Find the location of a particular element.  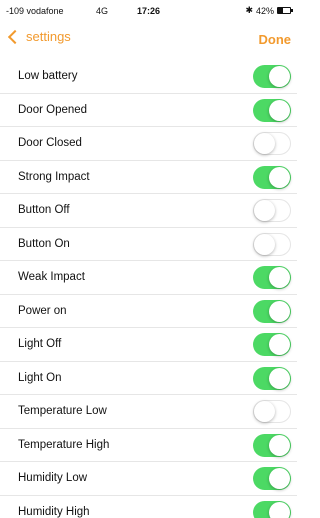

setting-row: Humidity High is located at coordinates (148, 507).